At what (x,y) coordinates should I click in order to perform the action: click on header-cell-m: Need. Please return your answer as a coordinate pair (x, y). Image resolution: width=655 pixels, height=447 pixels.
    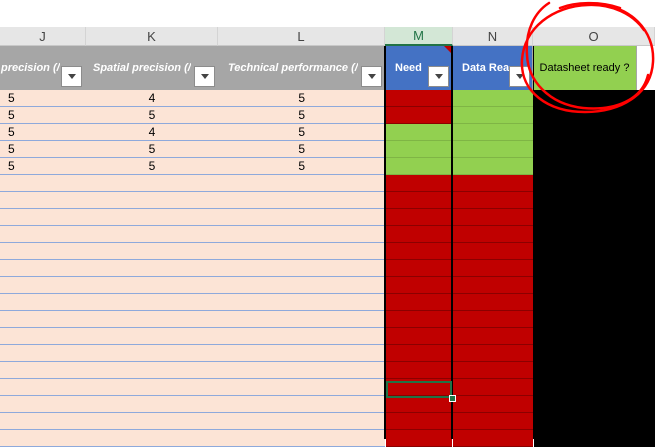
    Looking at the image, I should click on (419, 68).